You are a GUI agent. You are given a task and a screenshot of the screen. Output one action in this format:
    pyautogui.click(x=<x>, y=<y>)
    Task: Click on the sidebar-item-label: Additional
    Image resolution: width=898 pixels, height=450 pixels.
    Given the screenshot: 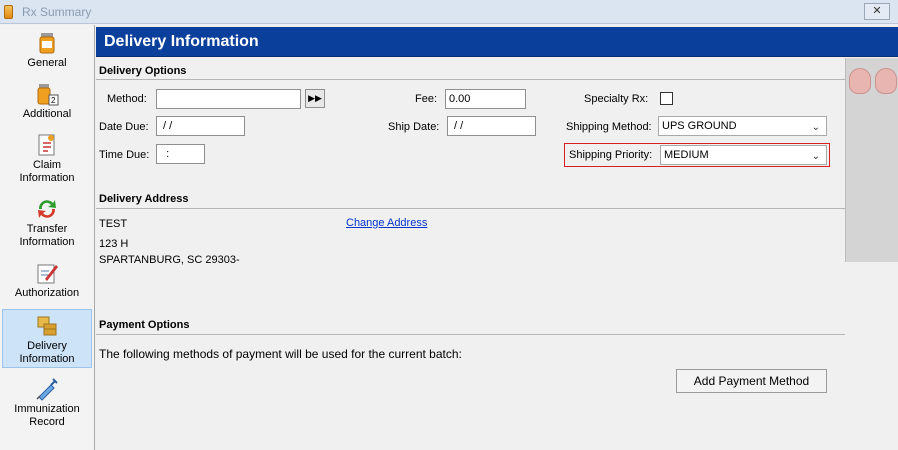 What is the action you would take?
    pyautogui.click(x=47, y=114)
    